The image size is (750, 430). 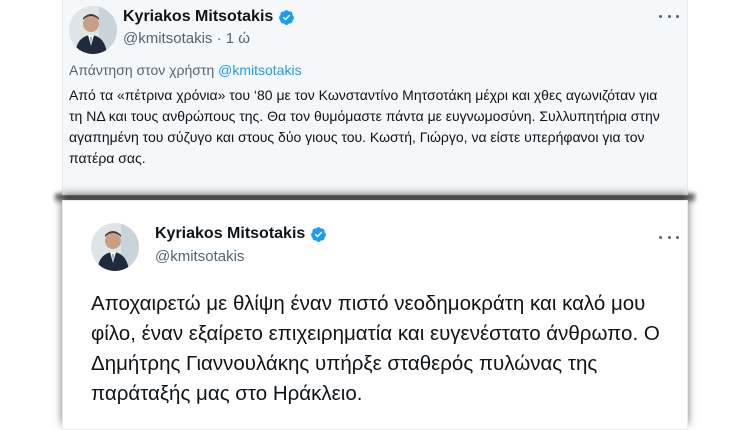 I want to click on reply-context: Απάντηση στον χρήστη @kmitsotakis, so click(x=185, y=70).